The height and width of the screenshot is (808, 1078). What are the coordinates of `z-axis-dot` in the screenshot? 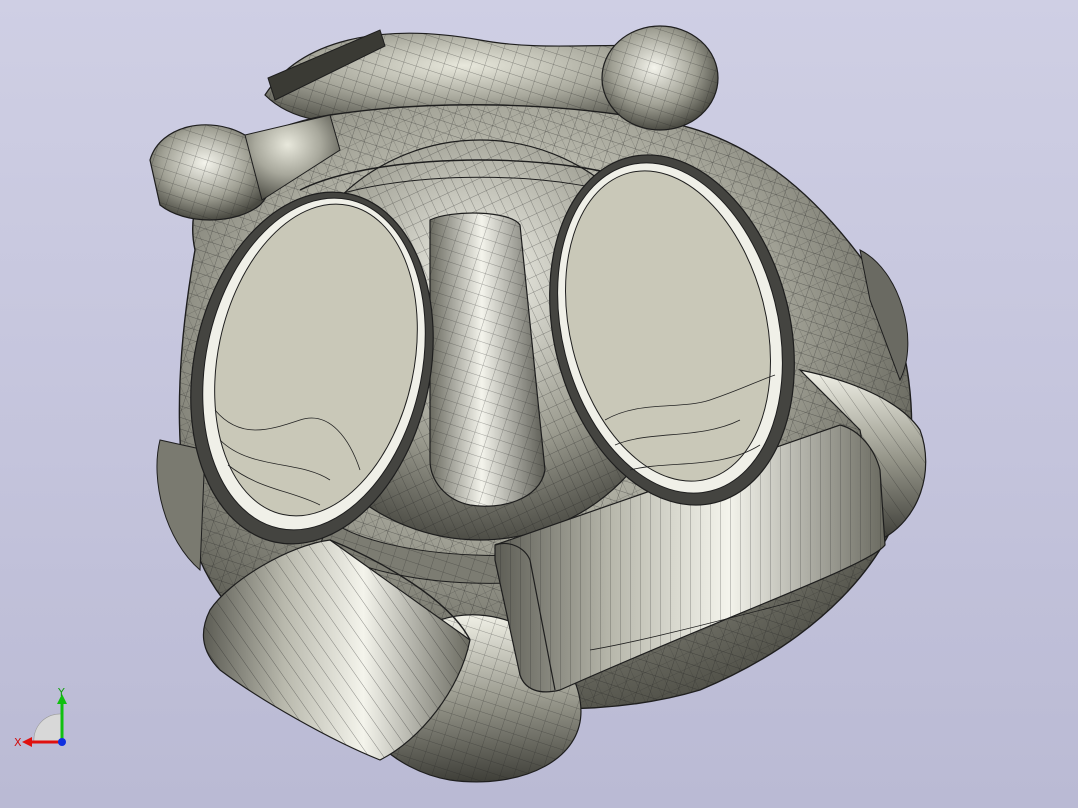 It's located at (62, 742).